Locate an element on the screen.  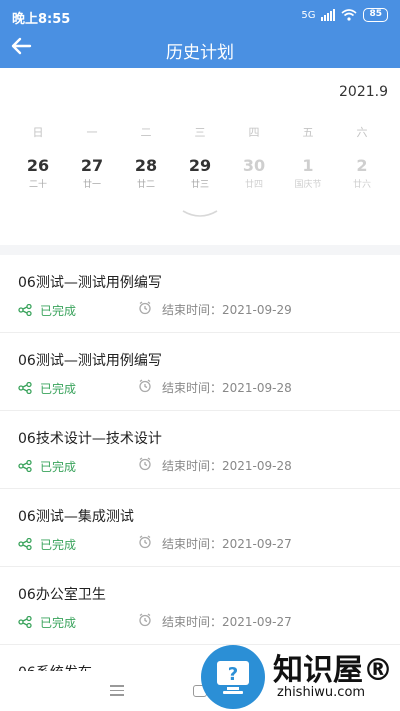
calendar-day: 2 廿六 is located at coordinates (362, 173).